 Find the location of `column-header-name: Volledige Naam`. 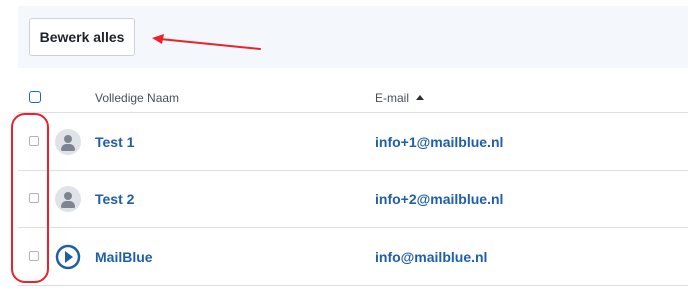

column-header-name: Volledige Naam is located at coordinates (137, 98).